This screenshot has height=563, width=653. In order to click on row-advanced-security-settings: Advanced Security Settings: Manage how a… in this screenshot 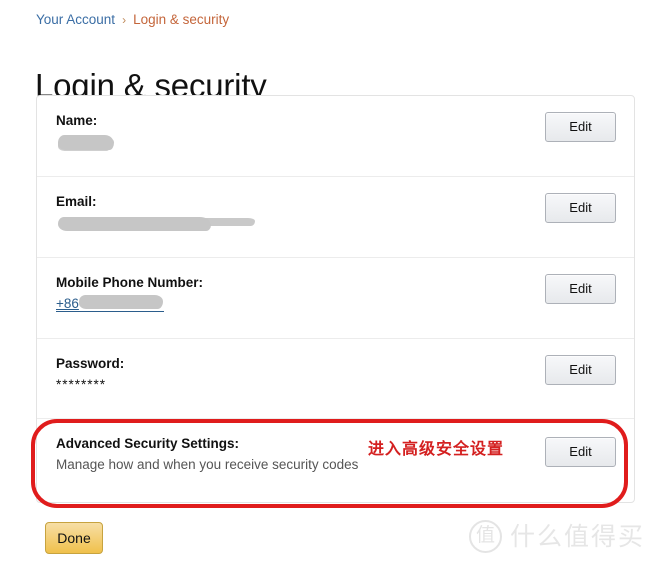, I will do `click(335, 460)`.